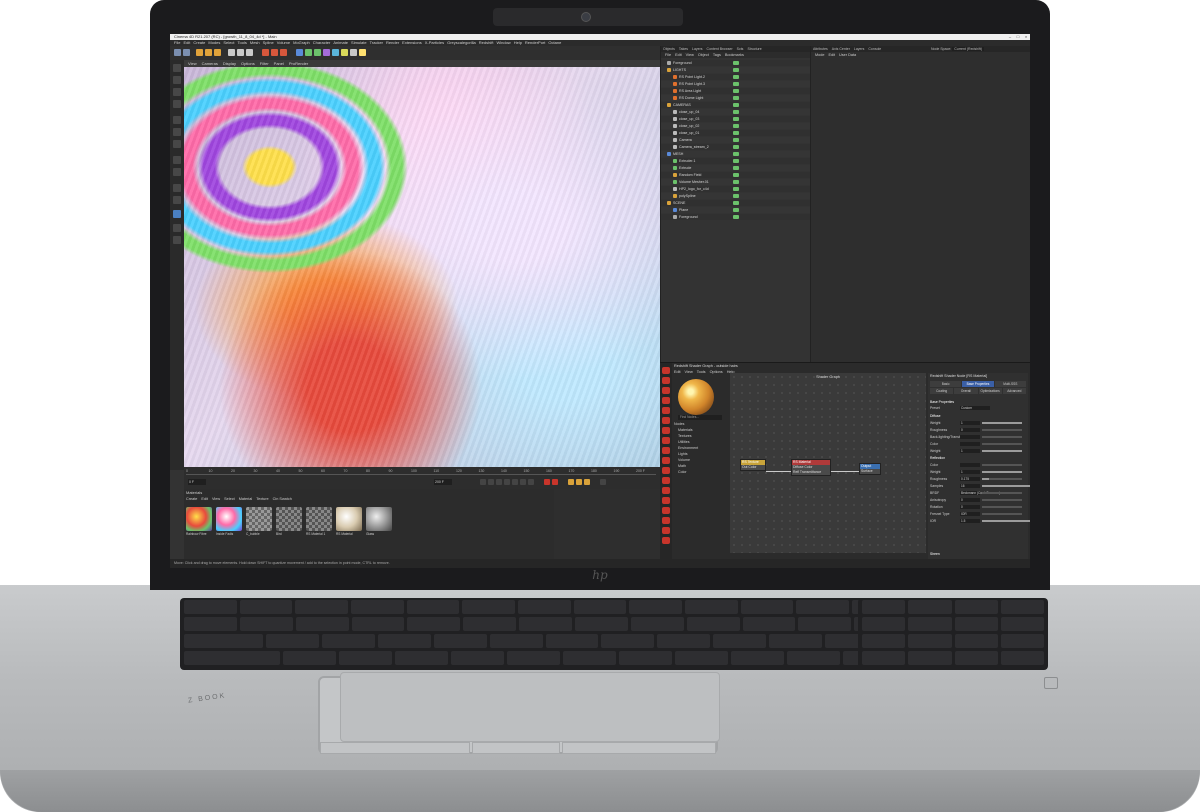 The image size is (1200, 812). What do you see at coordinates (682, 168) in the screenshot?
I see `object-row: Extrude` at bounding box center [682, 168].